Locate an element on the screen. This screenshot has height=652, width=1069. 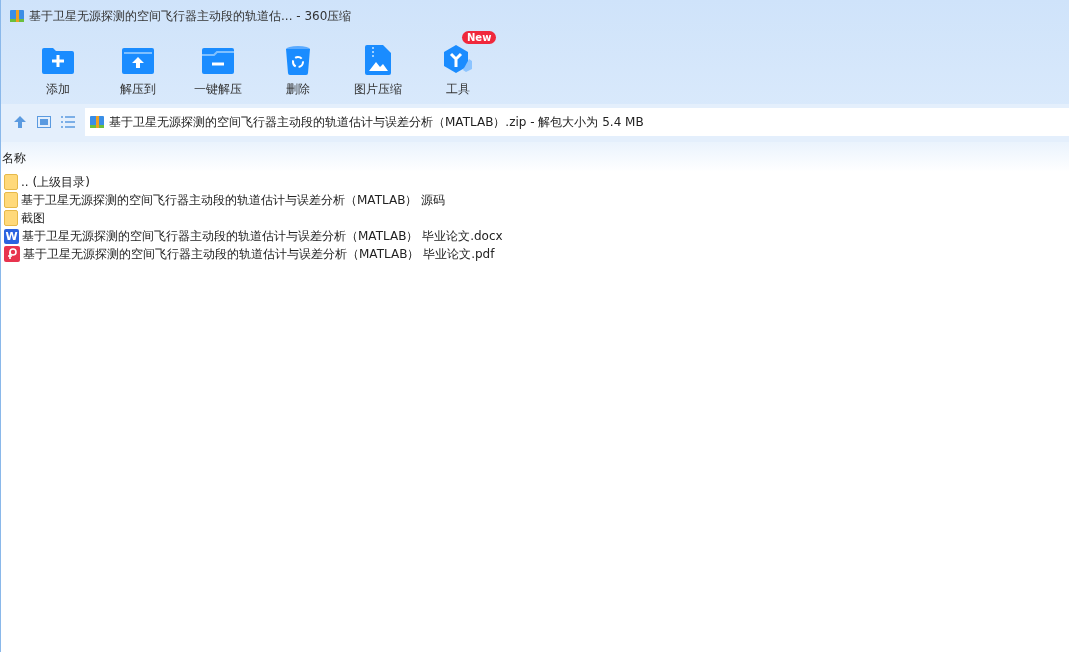
thumbnail-view-icon is located at coordinates (44, 122).